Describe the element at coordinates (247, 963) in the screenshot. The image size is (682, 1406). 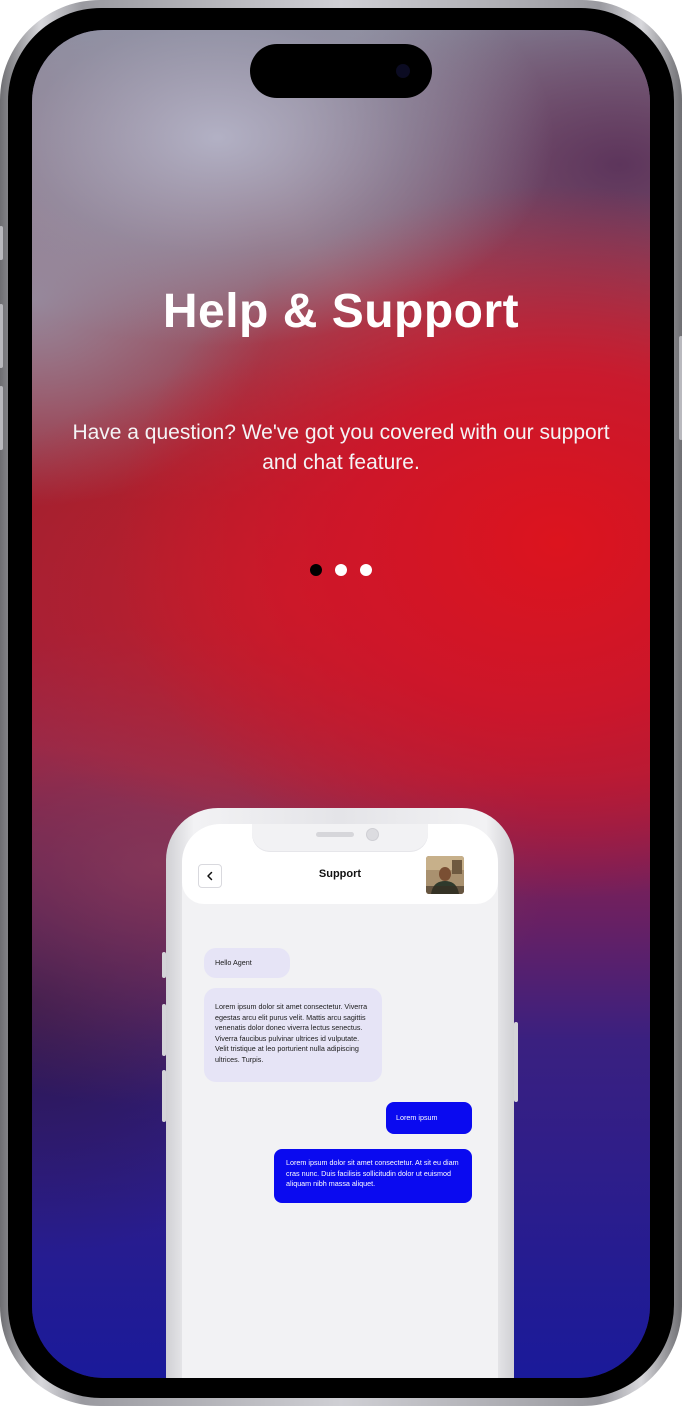
I see `message-incoming: Hello Agent` at that location.